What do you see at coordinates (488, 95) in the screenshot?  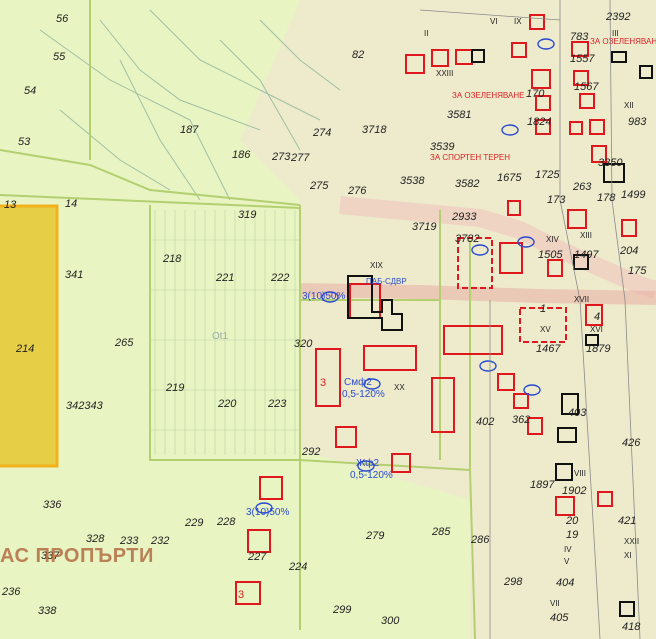 I see `zone-green-1: ЗА ОЗЕЛЕНЯВАНЕ` at bounding box center [488, 95].